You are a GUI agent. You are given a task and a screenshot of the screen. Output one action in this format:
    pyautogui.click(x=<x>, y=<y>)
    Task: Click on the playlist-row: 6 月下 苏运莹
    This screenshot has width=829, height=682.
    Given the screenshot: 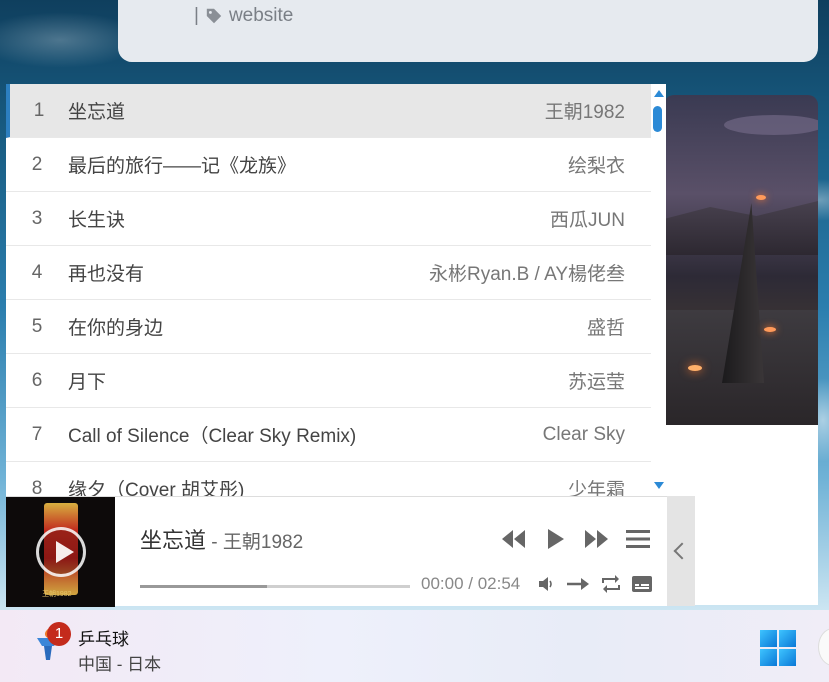 What is the action you would take?
    pyautogui.click(x=328, y=381)
    